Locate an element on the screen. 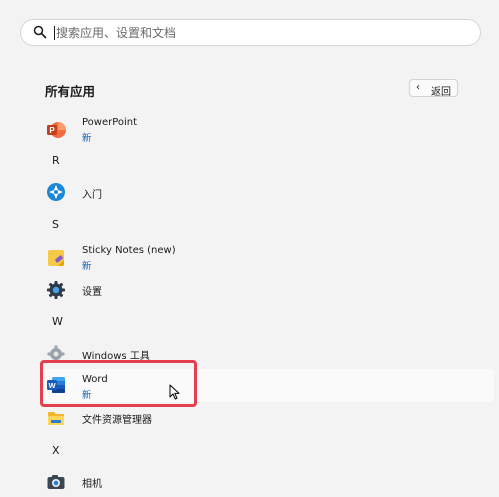  mouse-cursor-icon is located at coordinates (174, 392).